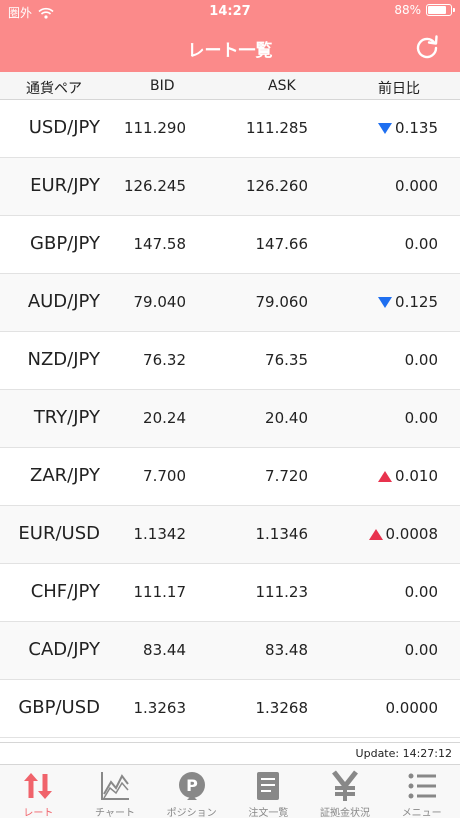 This screenshot has width=460, height=818. I want to click on ask-value: 83.48, so click(286, 650).